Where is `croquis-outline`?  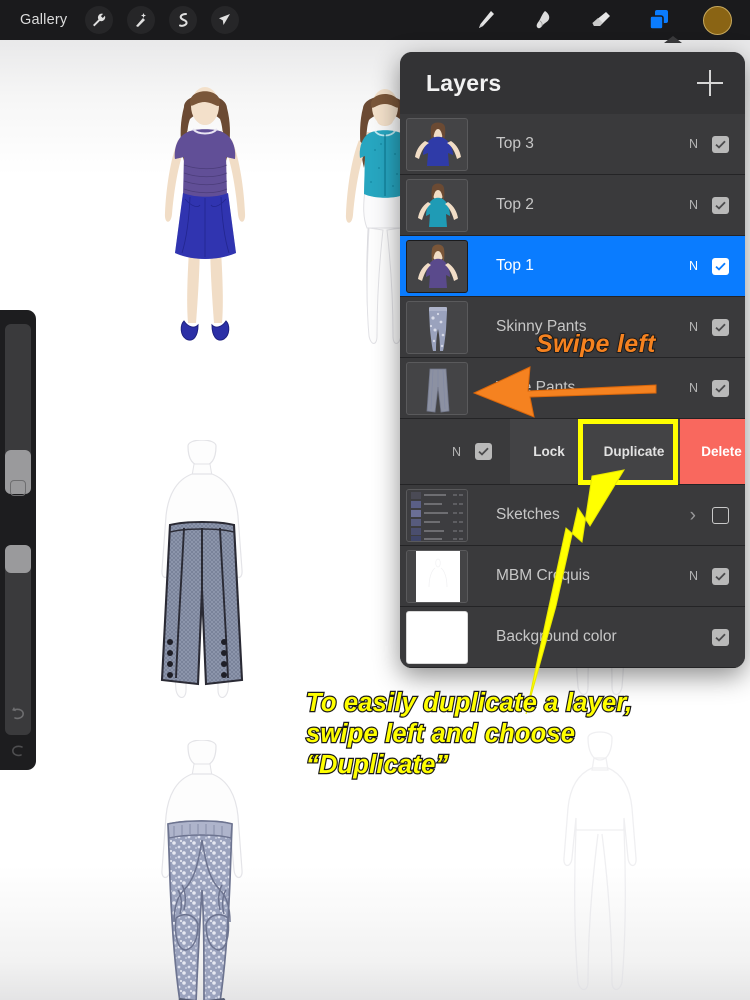 croquis-outline is located at coordinates (600, 861).